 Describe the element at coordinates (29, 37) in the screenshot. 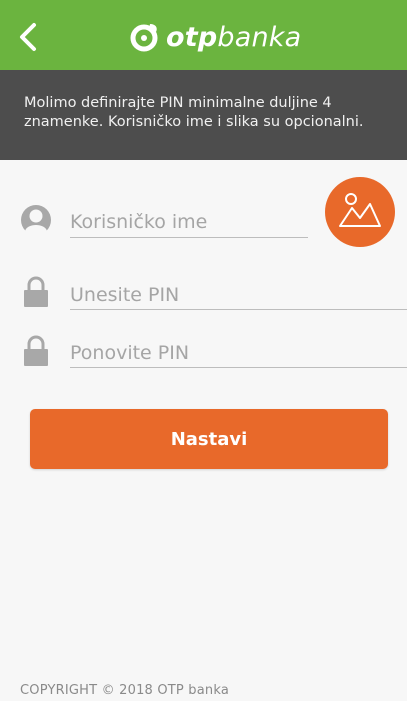

I see `back-chevron-icon` at that location.